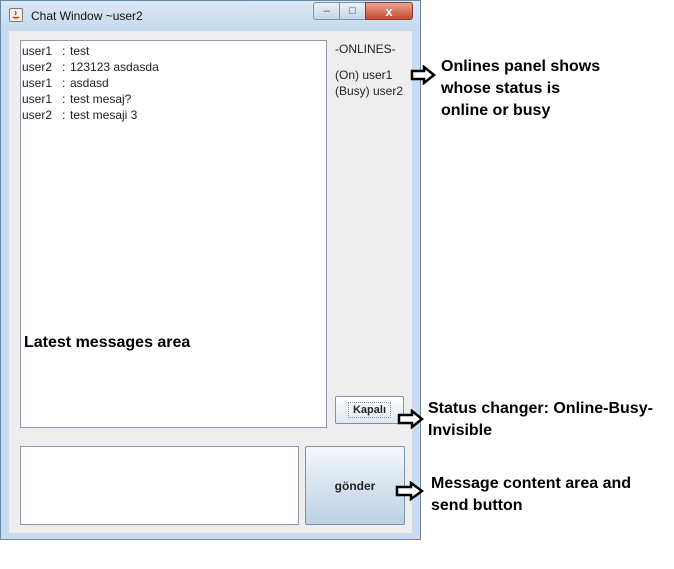  Describe the element at coordinates (104, 115) in the screenshot. I see `message-text: test mesaji 3` at that location.